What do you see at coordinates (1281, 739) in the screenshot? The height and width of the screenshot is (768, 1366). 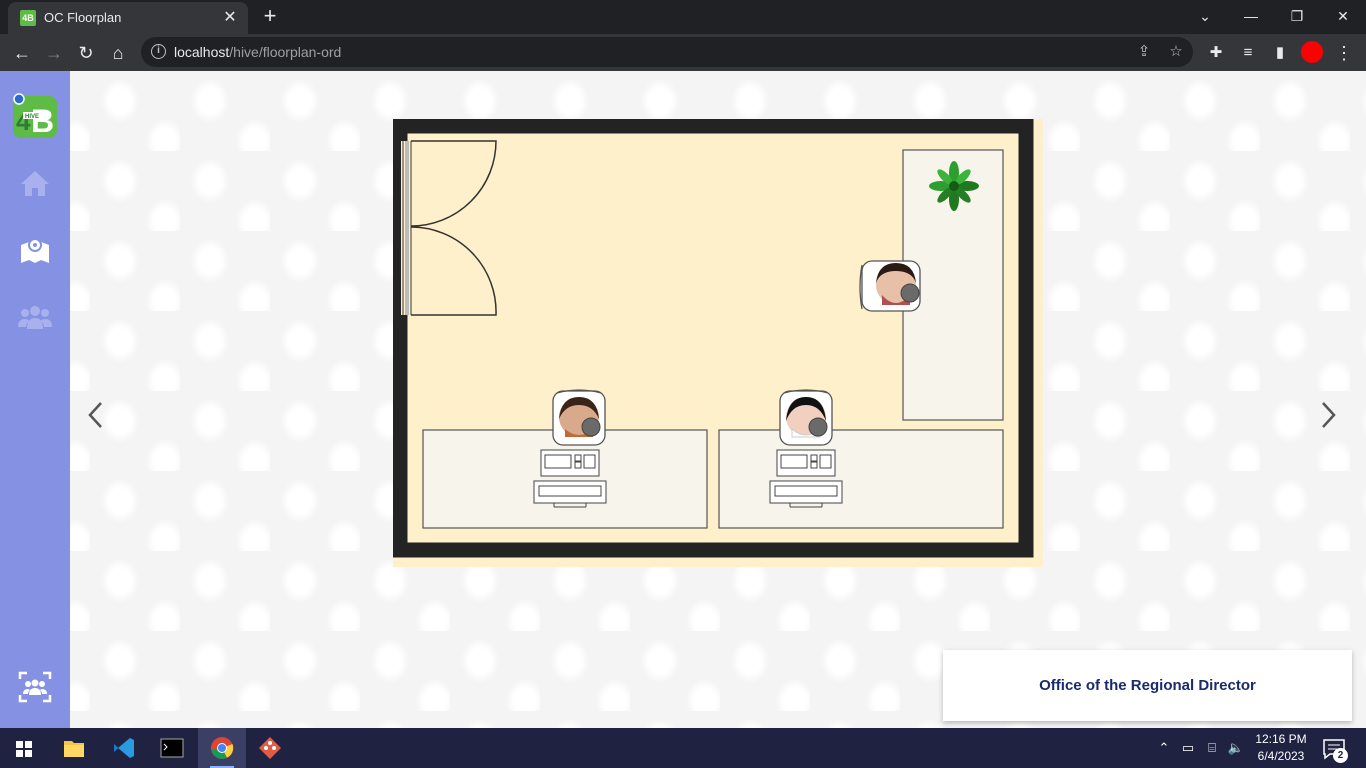 I see `clock-time: 12:16 PM` at bounding box center [1281, 739].